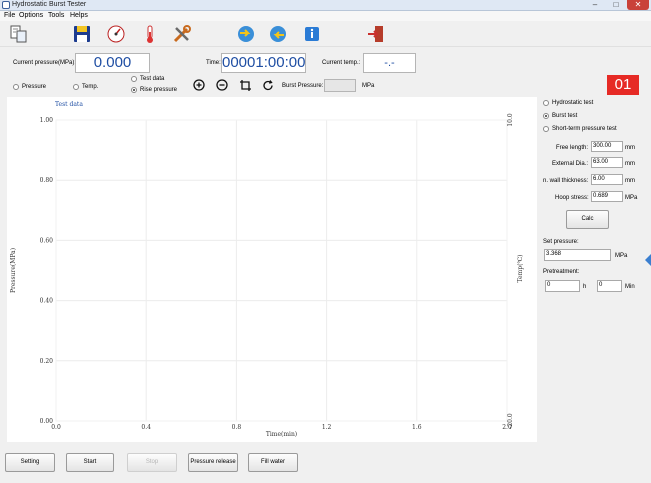 This screenshot has width=651, height=483. Describe the element at coordinates (584, 129) in the screenshot. I see `short-term-test-label: Short-term pressure test` at that location.